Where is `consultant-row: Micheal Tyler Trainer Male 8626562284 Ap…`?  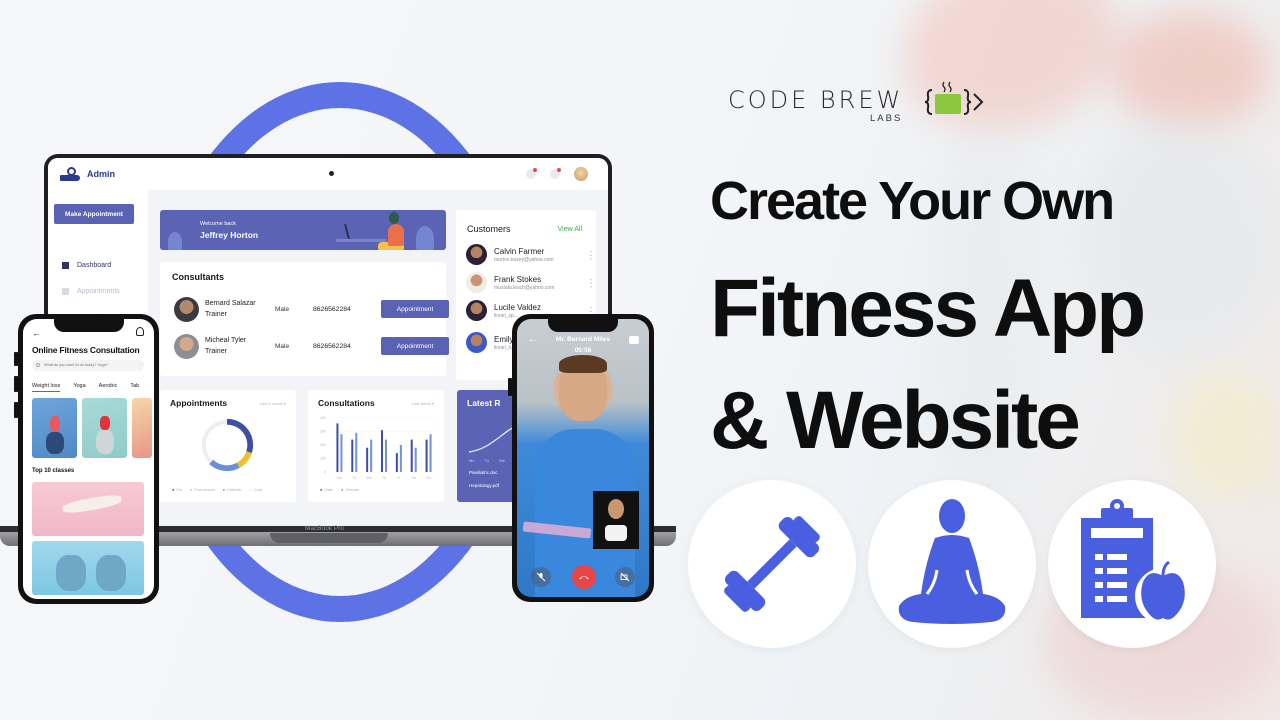
consultant-row: Micheal Tyler Trainer Male 8626562284 Ap… is located at coordinates (311, 346).